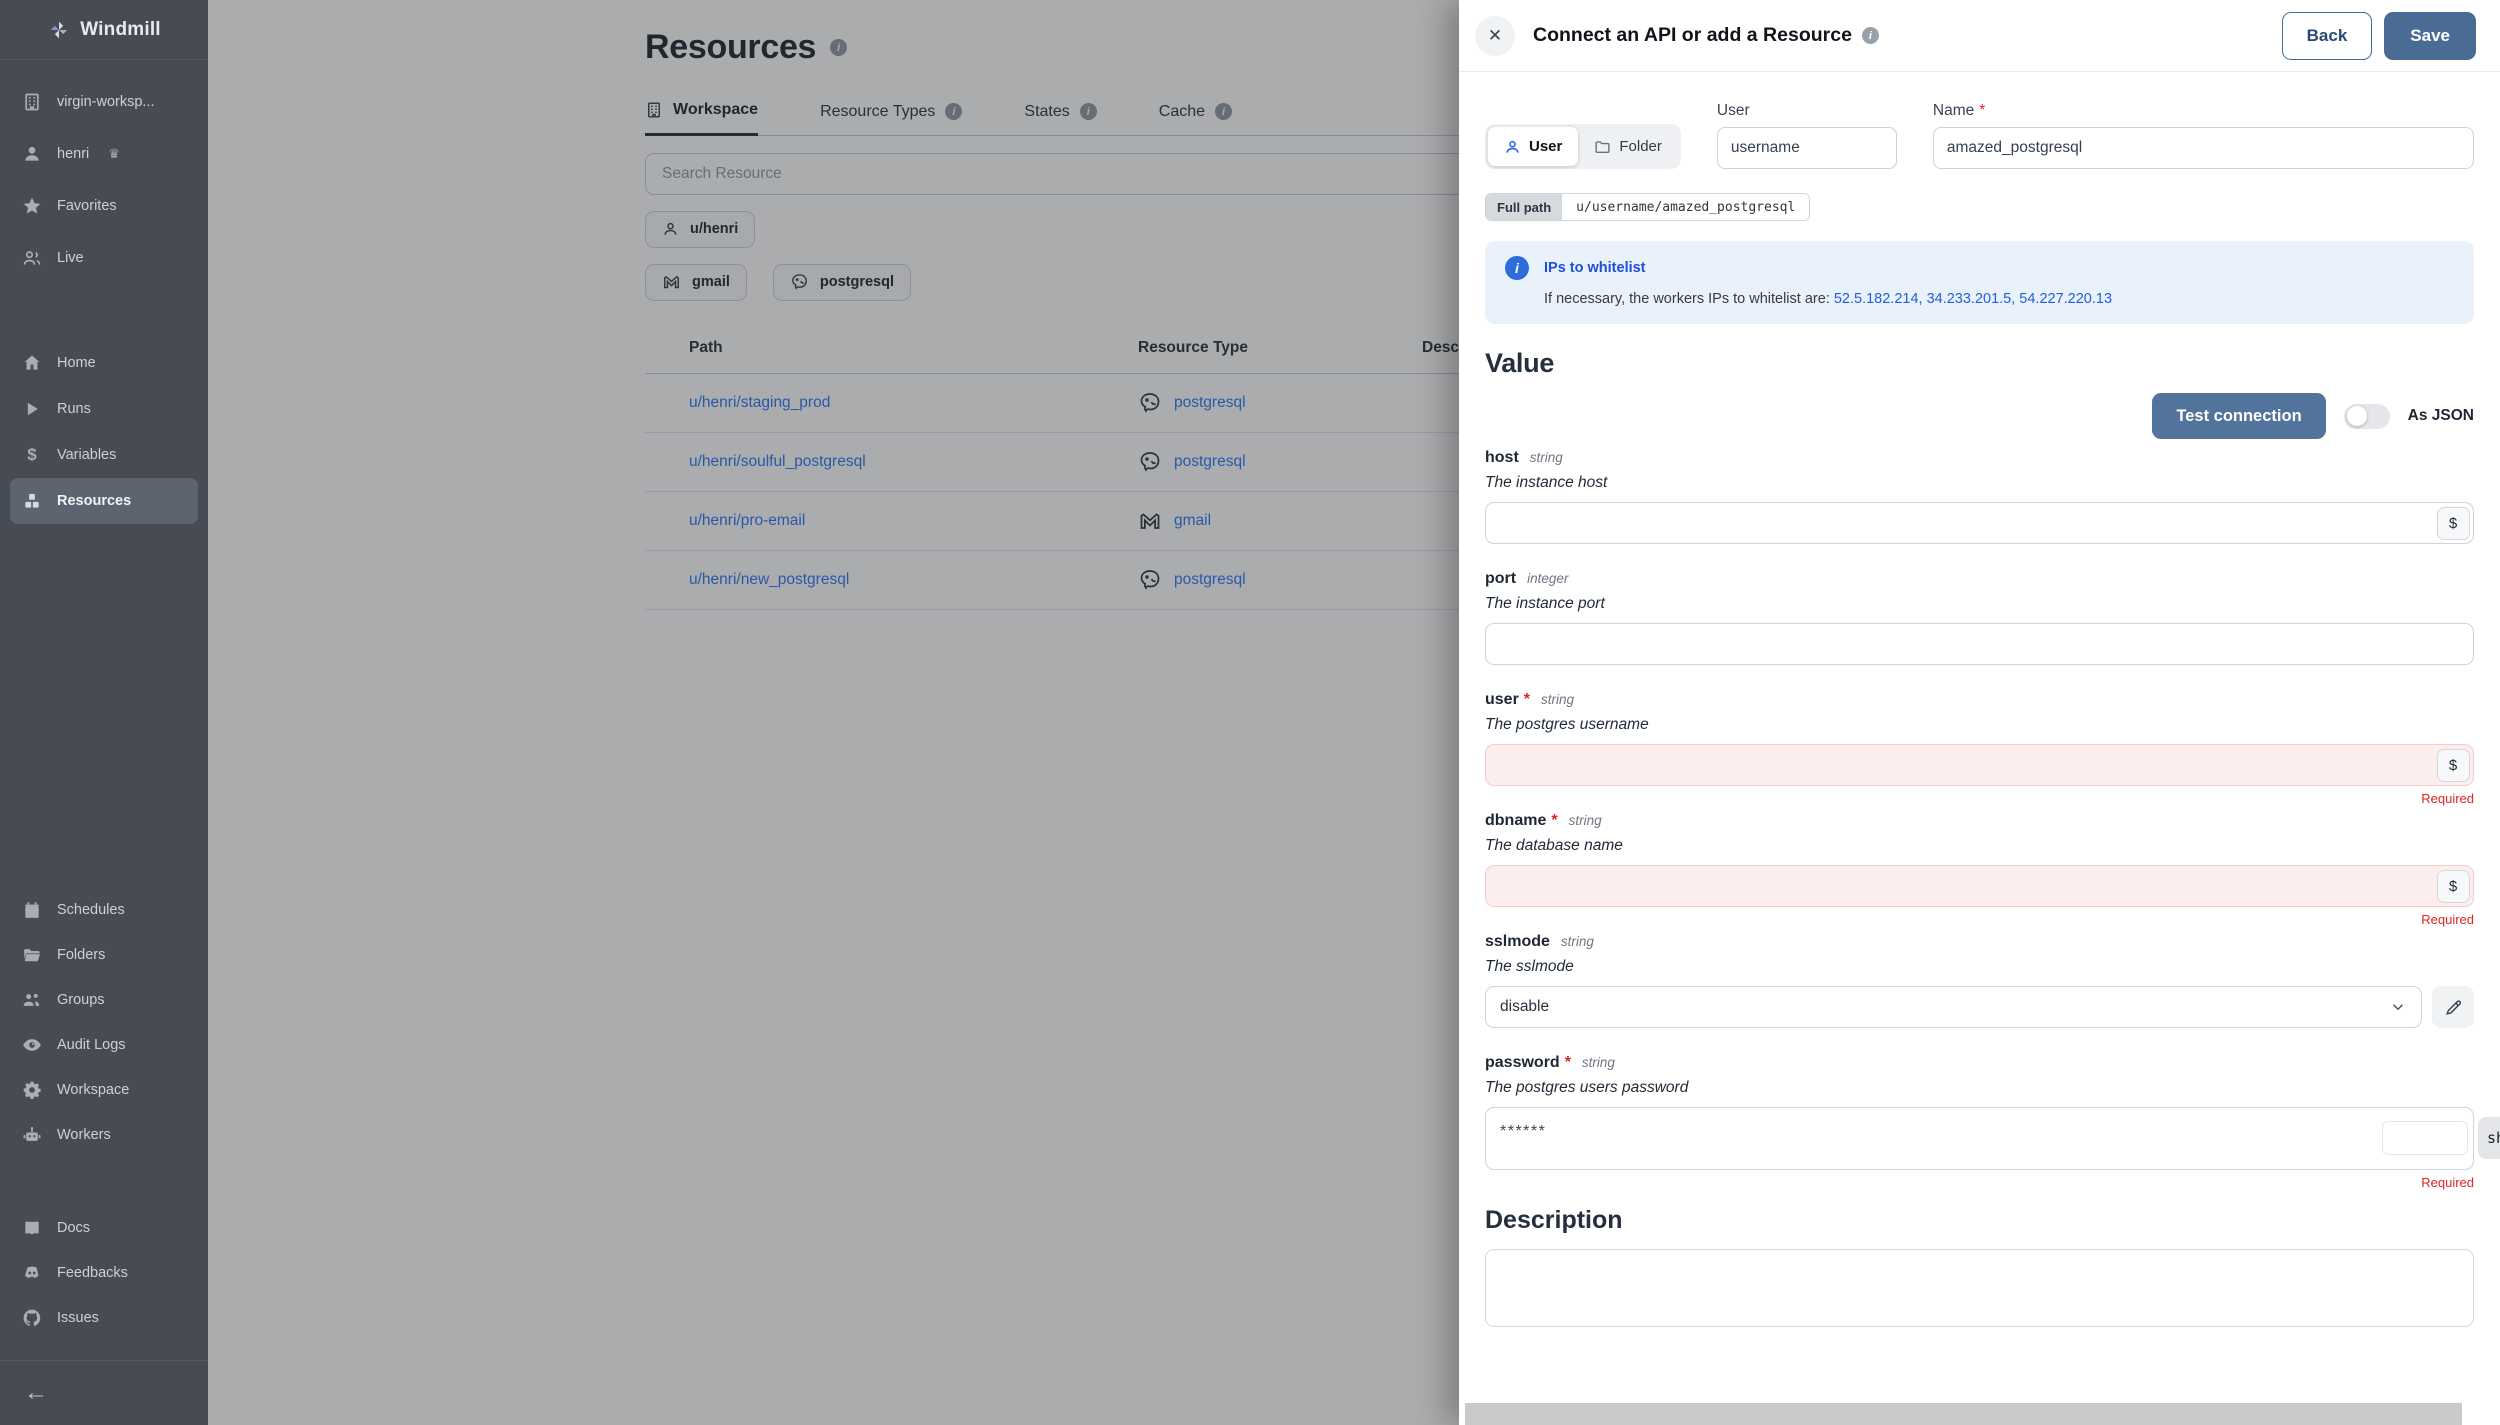  What do you see at coordinates (2430, 35) in the screenshot?
I see `save-button: Save` at bounding box center [2430, 35].